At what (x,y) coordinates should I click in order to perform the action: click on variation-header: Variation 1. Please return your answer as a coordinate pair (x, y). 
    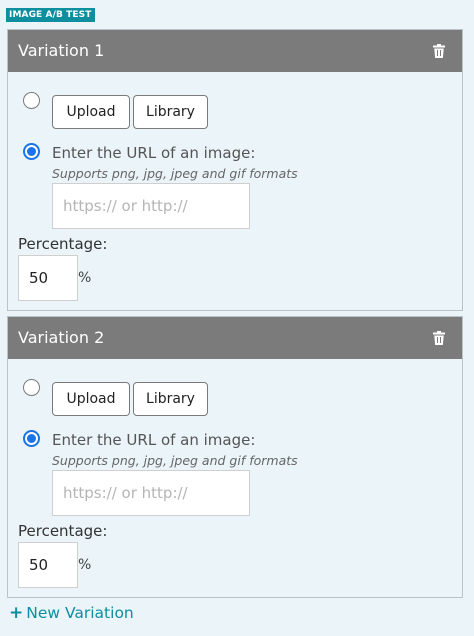
    Looking at the image, I should click on (235, 51).